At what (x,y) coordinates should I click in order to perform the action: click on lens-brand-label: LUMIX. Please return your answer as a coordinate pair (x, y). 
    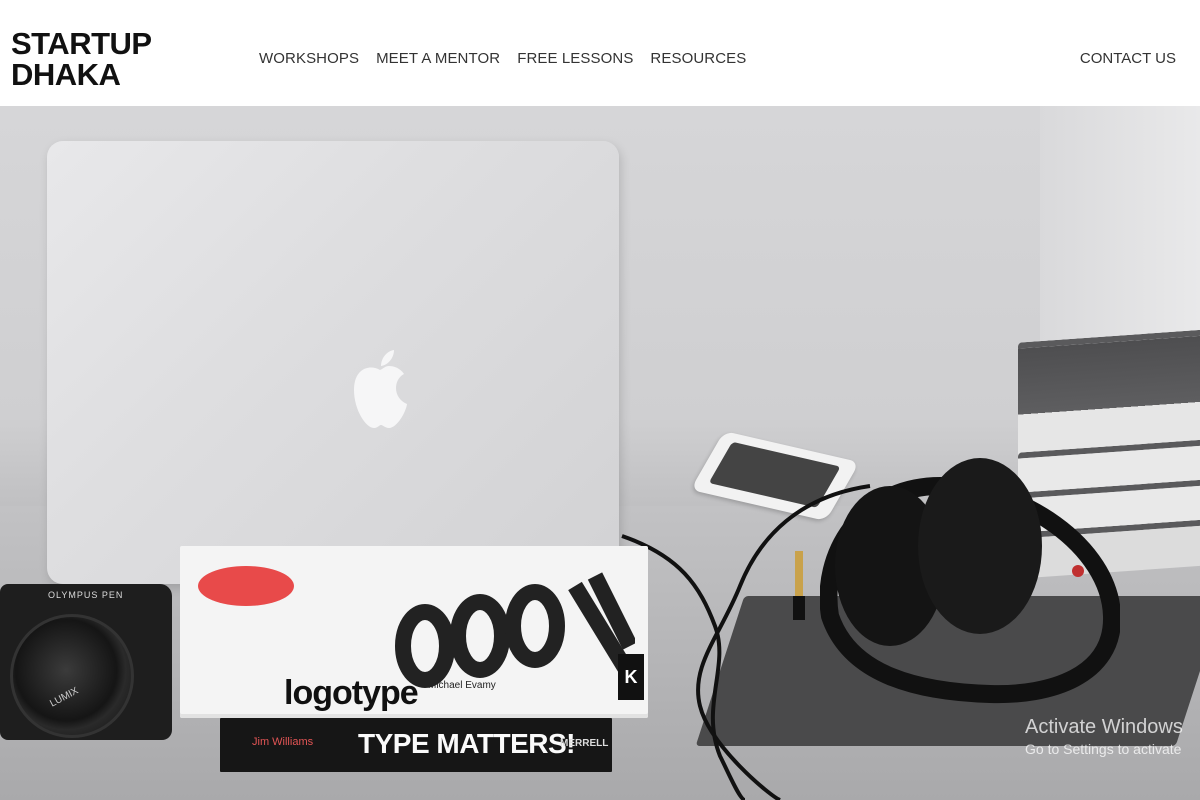
    Looking at the image, I should click on (64, 697).